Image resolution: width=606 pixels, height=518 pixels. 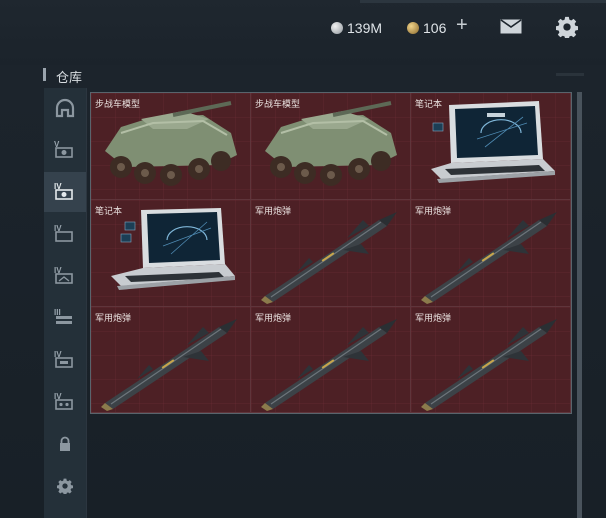 I want to click on category-sidebar: V IV IV IV III IV IV, so click(x=65, y=303).